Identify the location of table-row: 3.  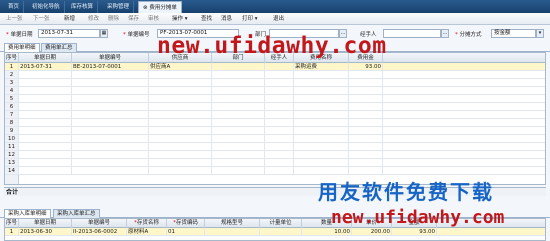
(275, 83).